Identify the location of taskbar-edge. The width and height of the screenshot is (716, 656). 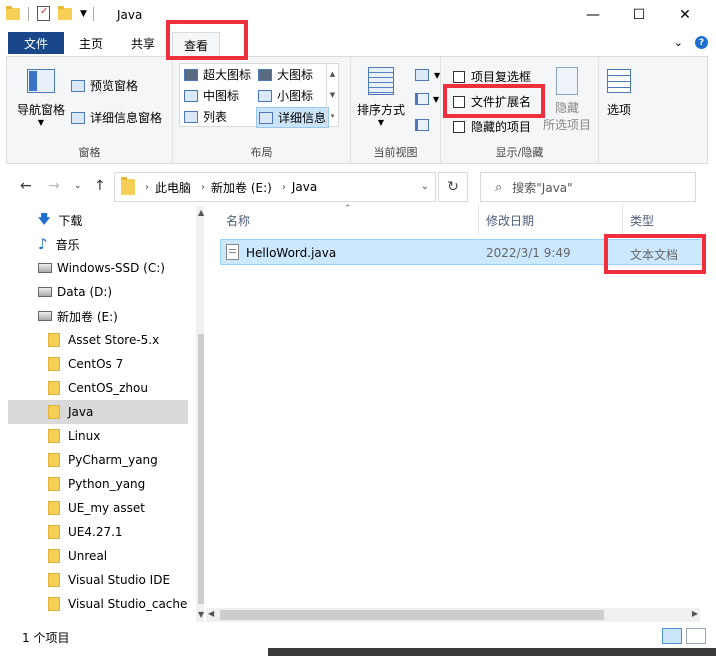
(492, 652).